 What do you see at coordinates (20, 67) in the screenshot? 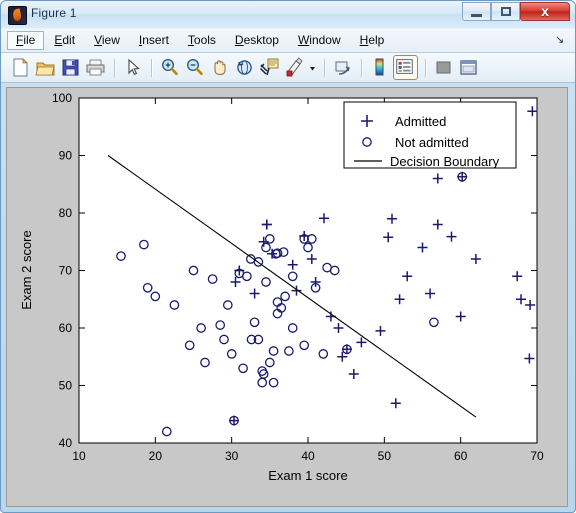
I see `new-figure-icon` at bounding box center [20, 67].